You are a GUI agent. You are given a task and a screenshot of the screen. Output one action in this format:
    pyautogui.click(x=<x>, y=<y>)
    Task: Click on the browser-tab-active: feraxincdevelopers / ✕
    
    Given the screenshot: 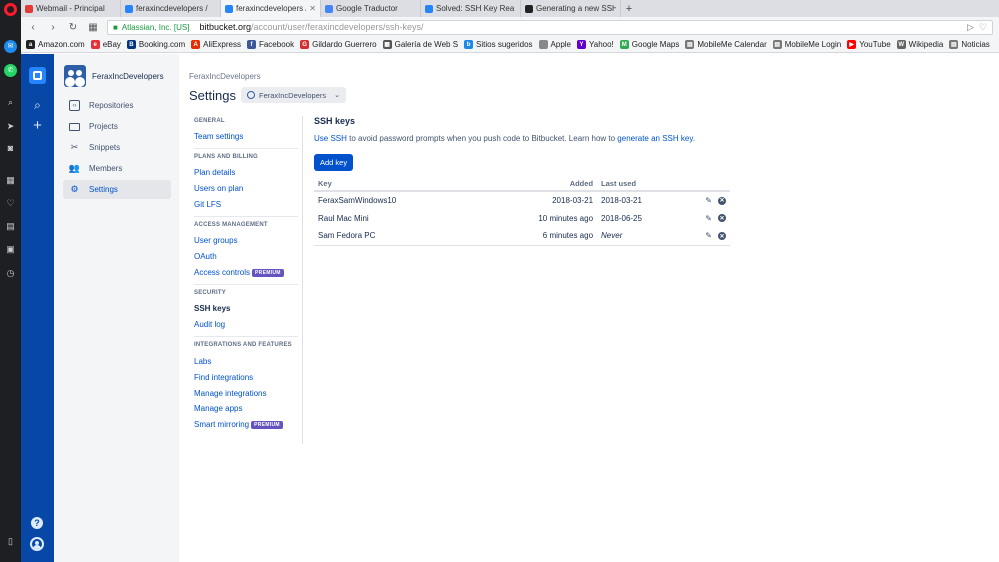 What is the action you would take?
    pyautogui.click(x=271, y=8)
    